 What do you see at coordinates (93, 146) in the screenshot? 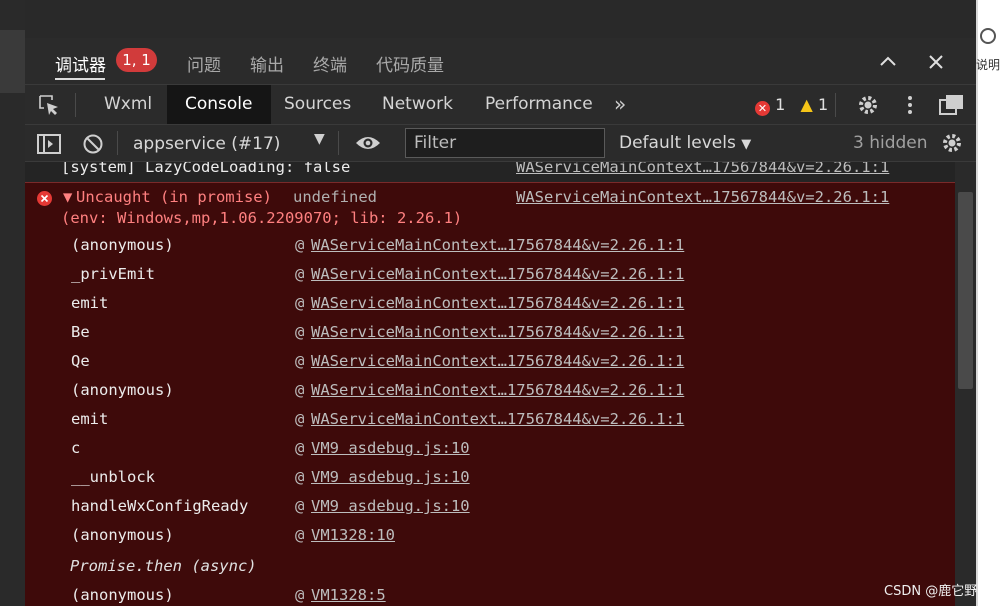
I see `clear-console-icon` at bounding box center [93, 146].